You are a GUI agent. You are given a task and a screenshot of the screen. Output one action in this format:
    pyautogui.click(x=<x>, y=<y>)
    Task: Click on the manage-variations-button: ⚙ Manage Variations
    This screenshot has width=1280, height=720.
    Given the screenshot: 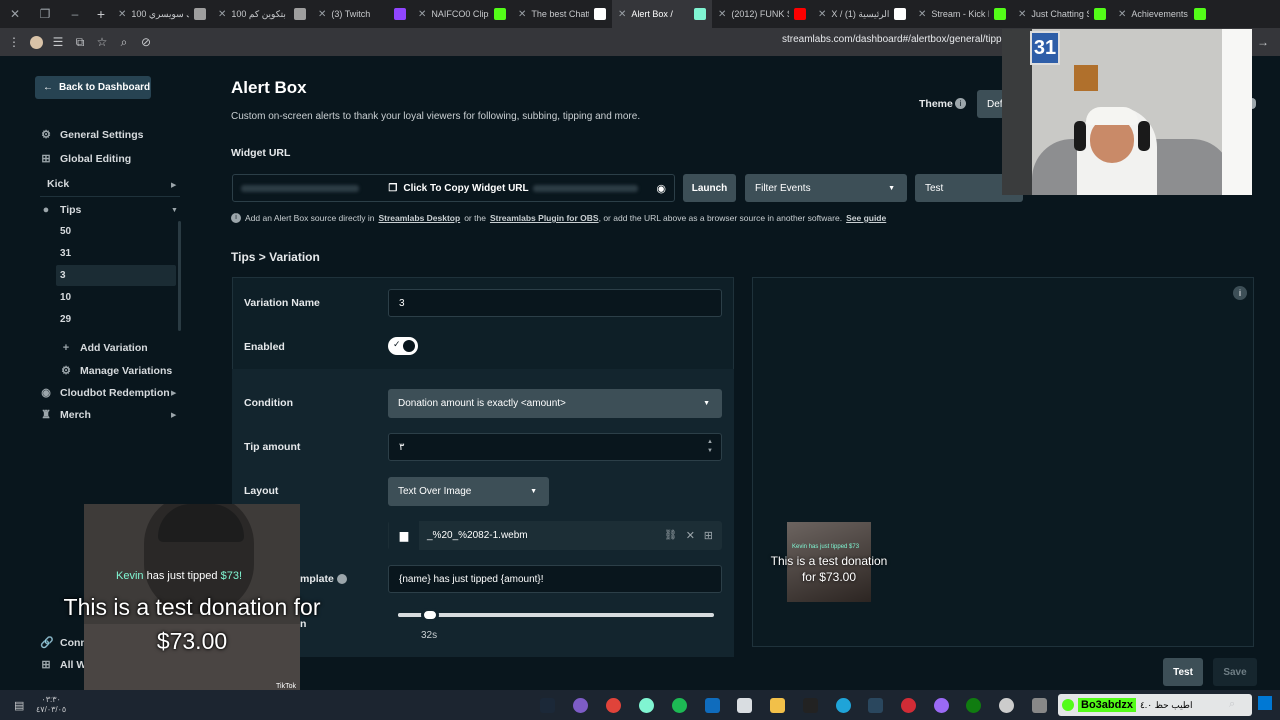 What is the action you would take?
    pyautogui.click(x=116, y=371)
    